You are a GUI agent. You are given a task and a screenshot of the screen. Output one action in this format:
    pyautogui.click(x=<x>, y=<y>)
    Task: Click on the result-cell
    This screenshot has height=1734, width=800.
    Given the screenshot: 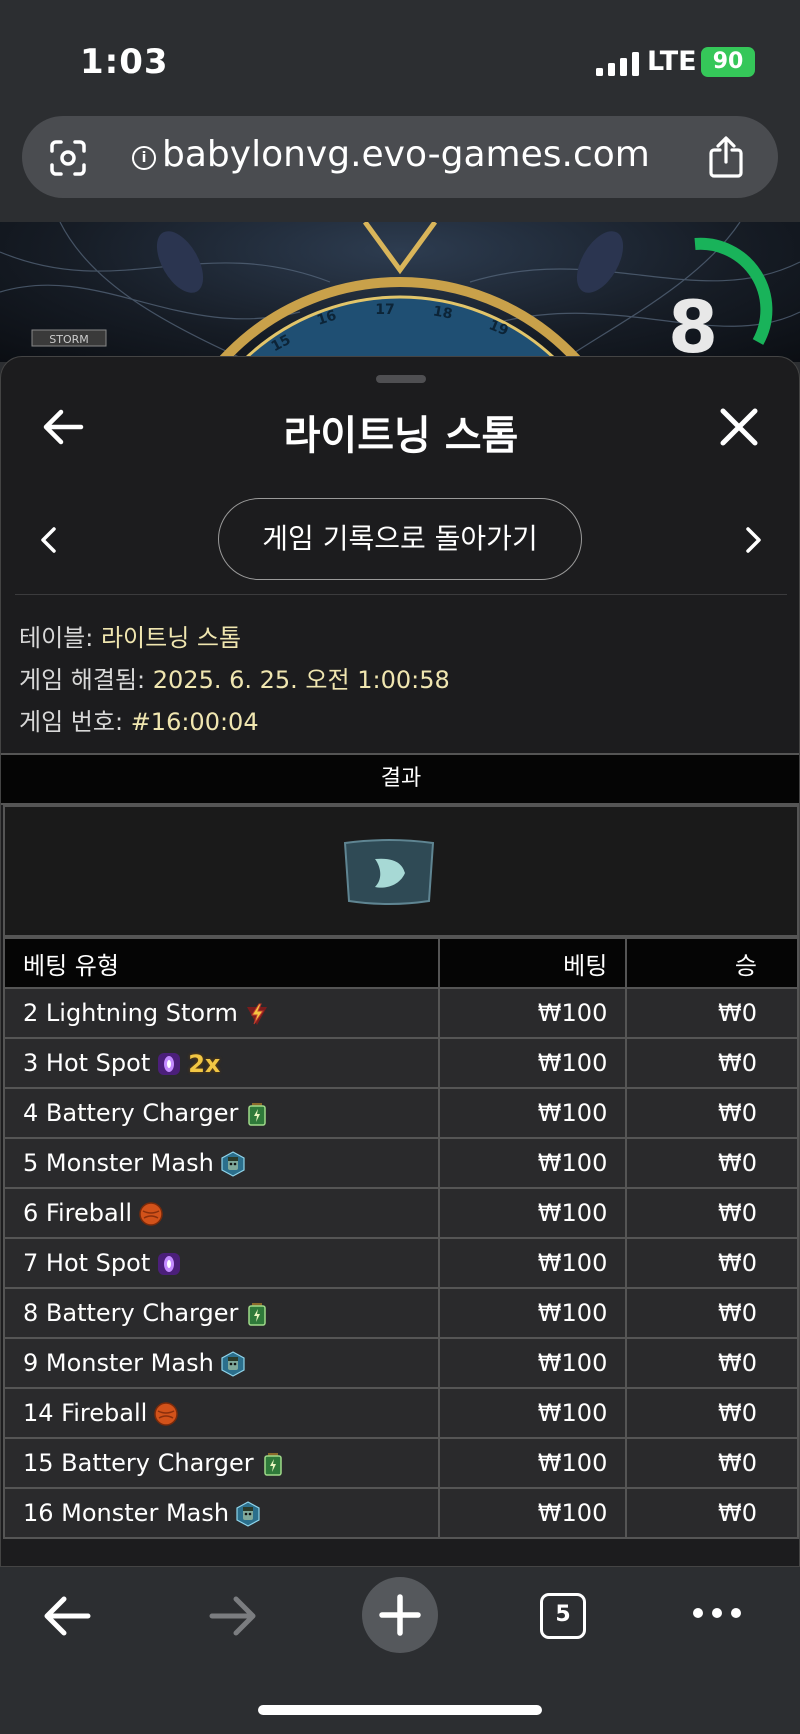 What is the action you would take?
    pyautogui.click(x=401, y=871)
    